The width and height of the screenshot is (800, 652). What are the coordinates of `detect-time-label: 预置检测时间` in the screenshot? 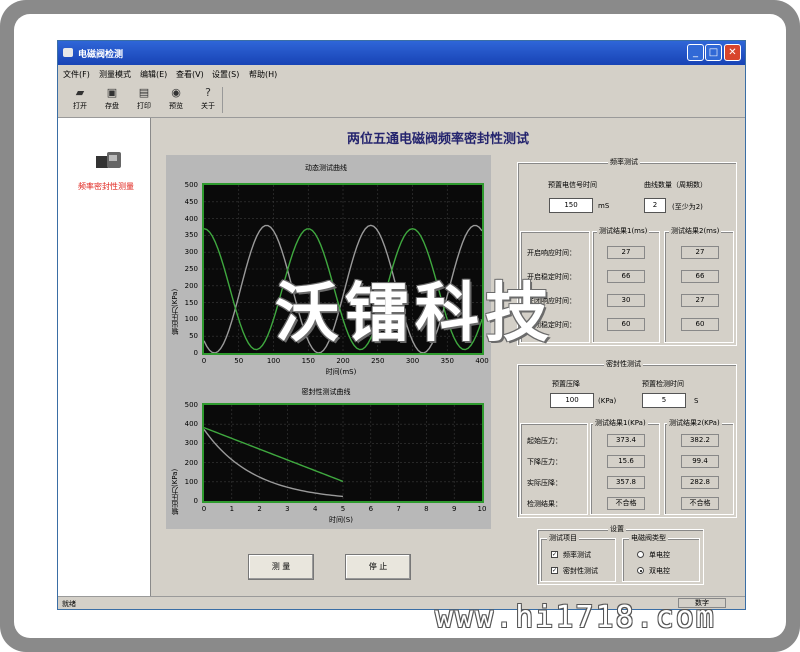 It's located at (663, 384).